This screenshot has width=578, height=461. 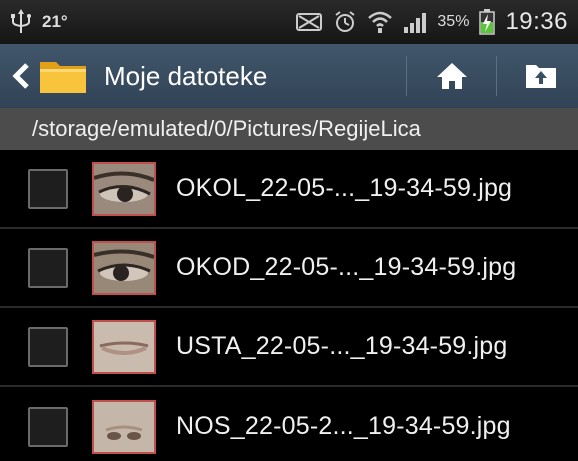 What do you see at coordinates (342, 346) in the screenshot?
I see `file-name: USTA_22-05-..._19-34-59.jpg` at bounding box center [342, 346].